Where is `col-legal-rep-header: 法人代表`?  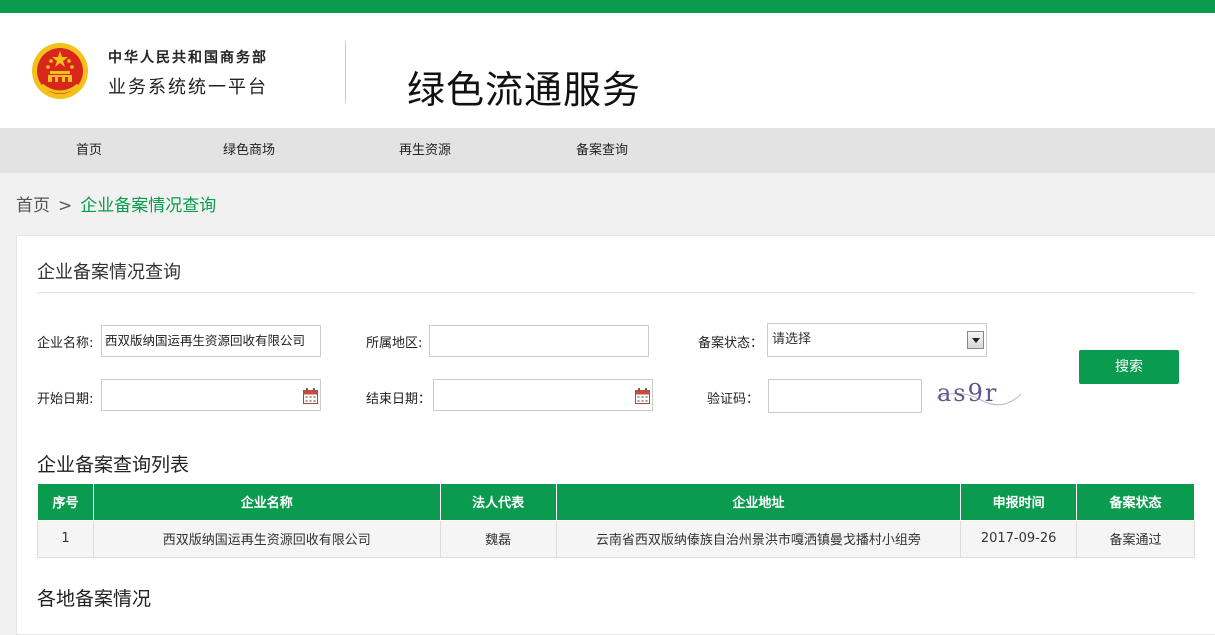 col-legal-rep-header: 法人代表 is located at coordinates (498, 502).